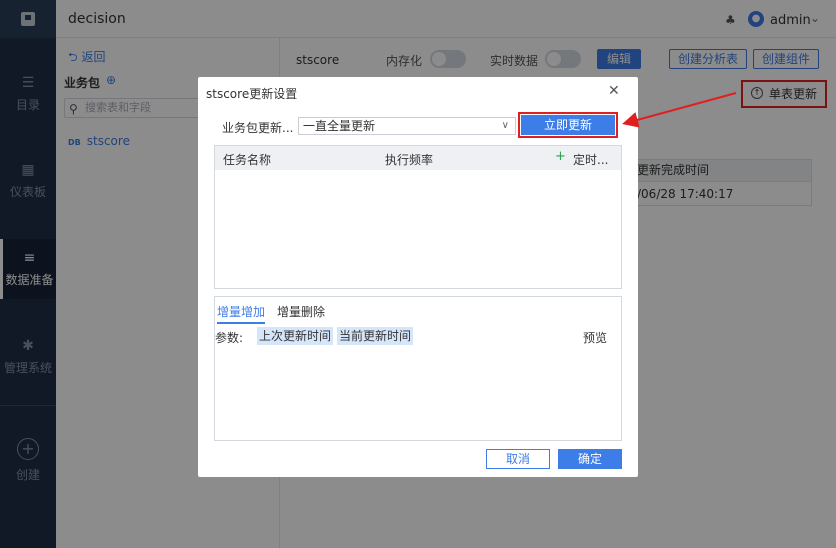 The image size is (836, 548). What do you see at coordinates (301, 311) in the screenshot?
I see `tab-incremental-delete: 增量删除` at bounding box center [301, 311].